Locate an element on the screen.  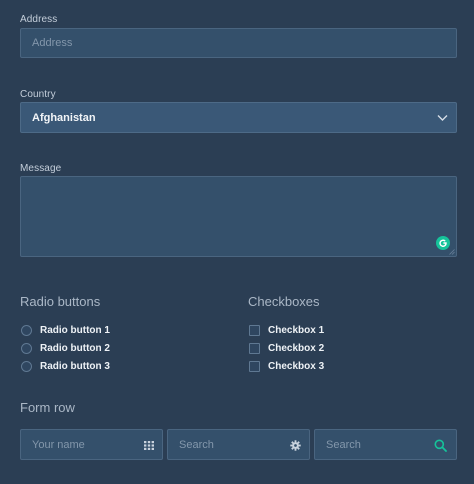
your-name-placeholder: Your name is located at coordinates (58, 445).